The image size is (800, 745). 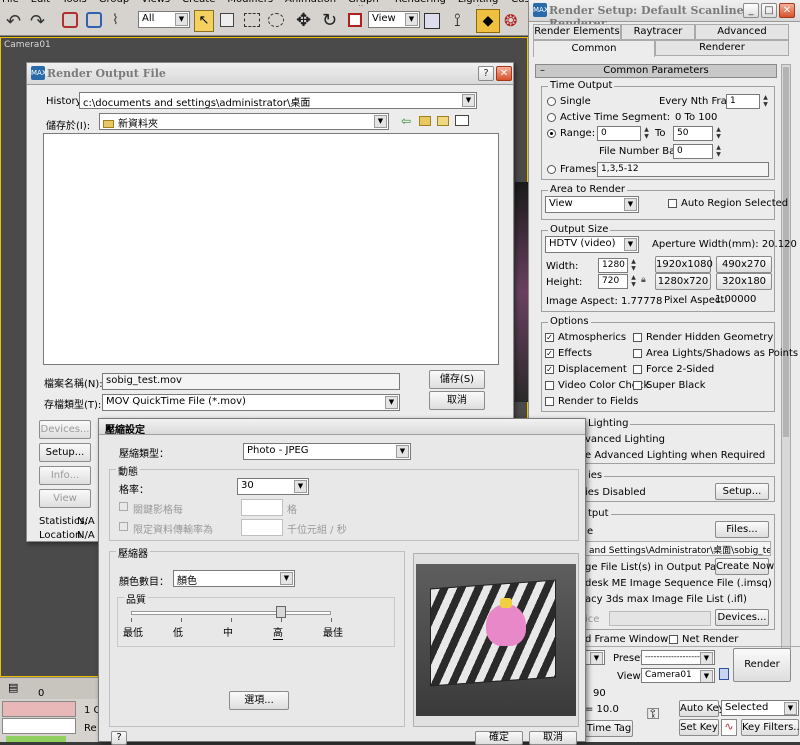 What do you see at coordinates (683, 281) in the screenshot?
I see `preset-1280x720-button: 1280x720` at bounding box center [683, 281].